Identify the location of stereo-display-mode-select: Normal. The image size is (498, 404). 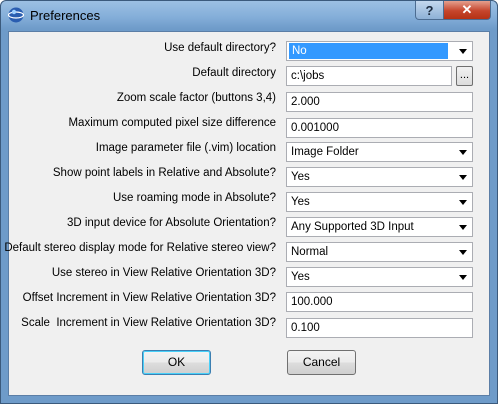
(379, 252).